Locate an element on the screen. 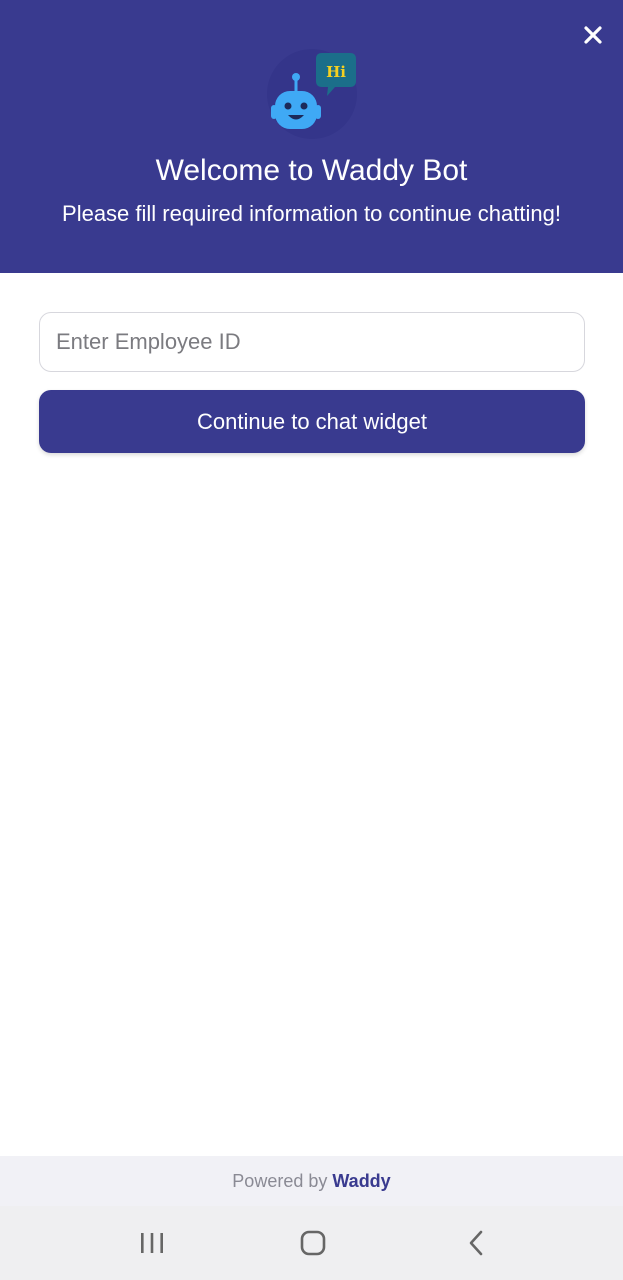 The height and width of the screenshot is (1280, 623). recents-icon is located at coordinates (152, 1243).